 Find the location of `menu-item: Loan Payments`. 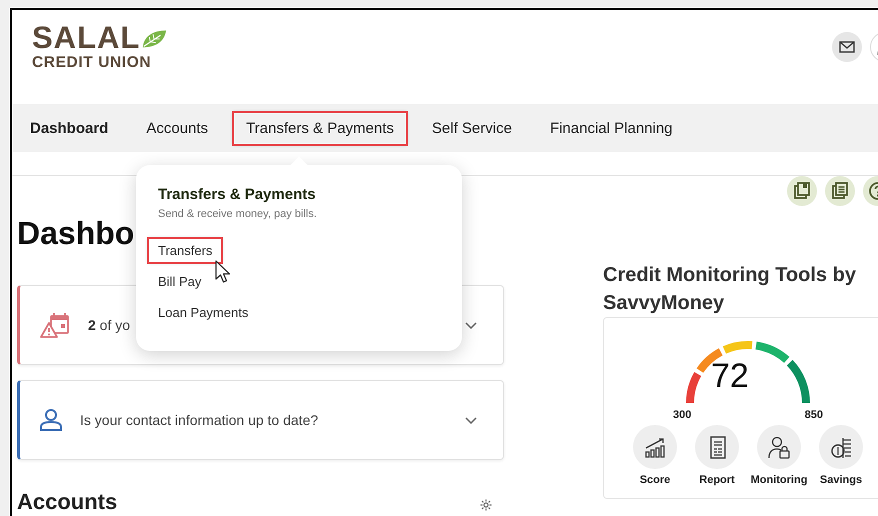

menu-item: Loan Payments is located at coordinates (203, 312).